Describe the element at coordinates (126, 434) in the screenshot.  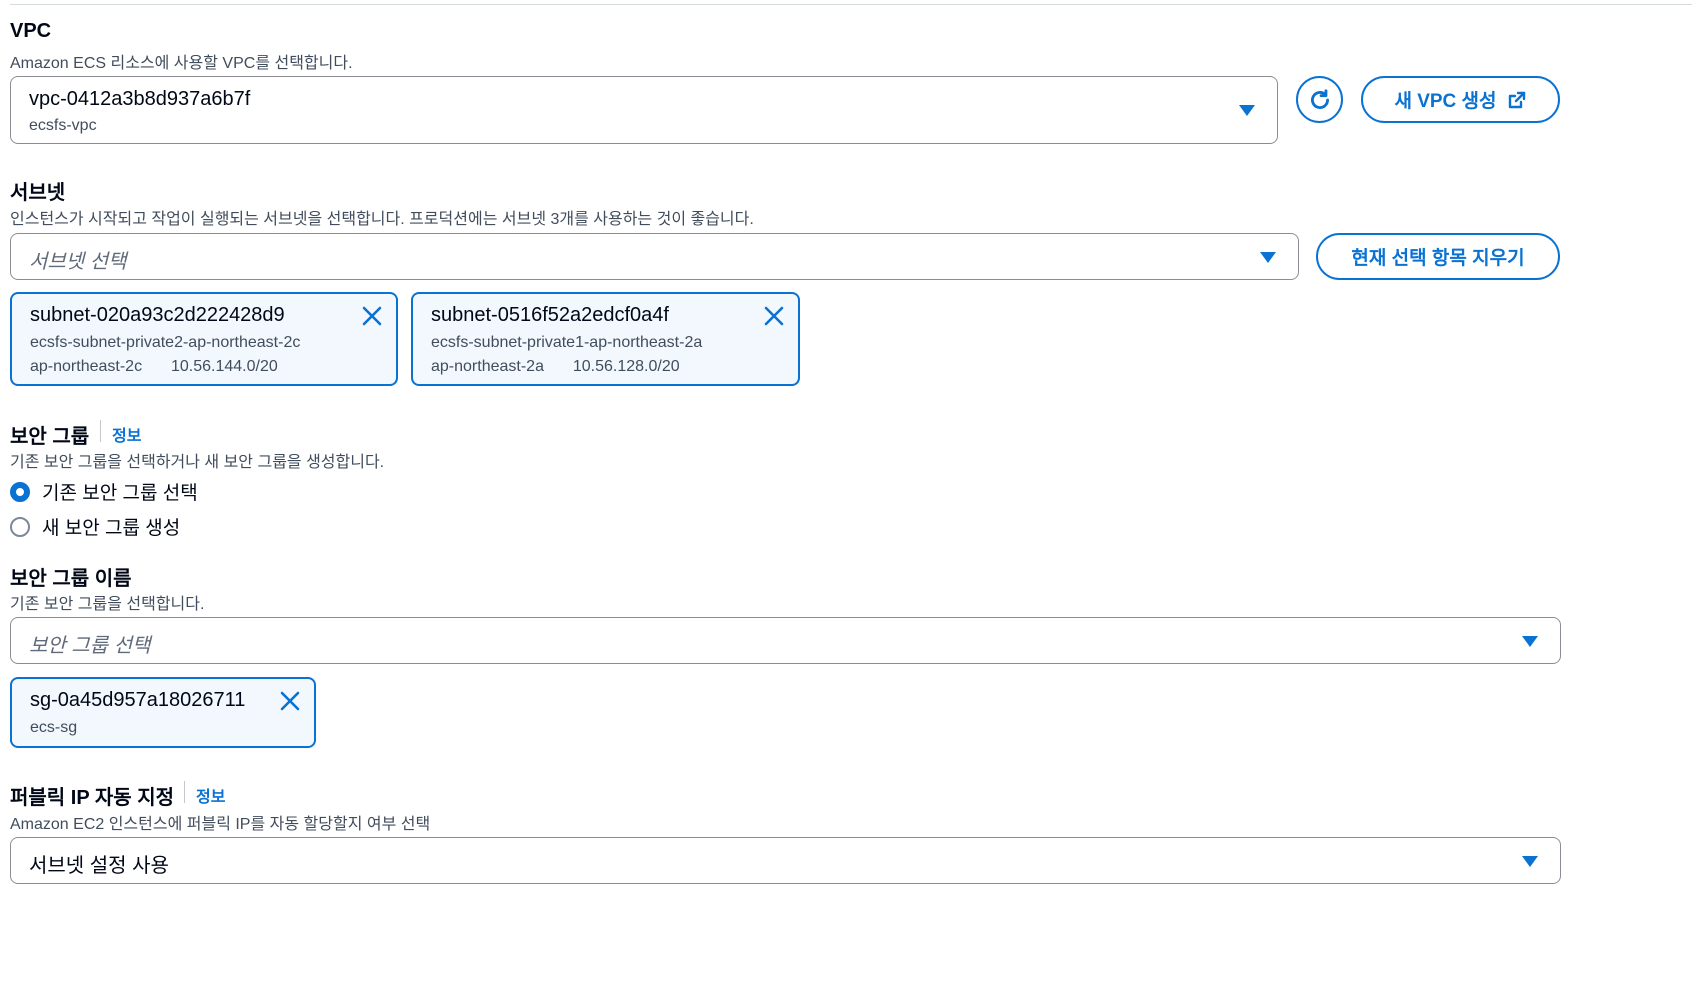
I see `security-group-info-link: 정보` at that location.